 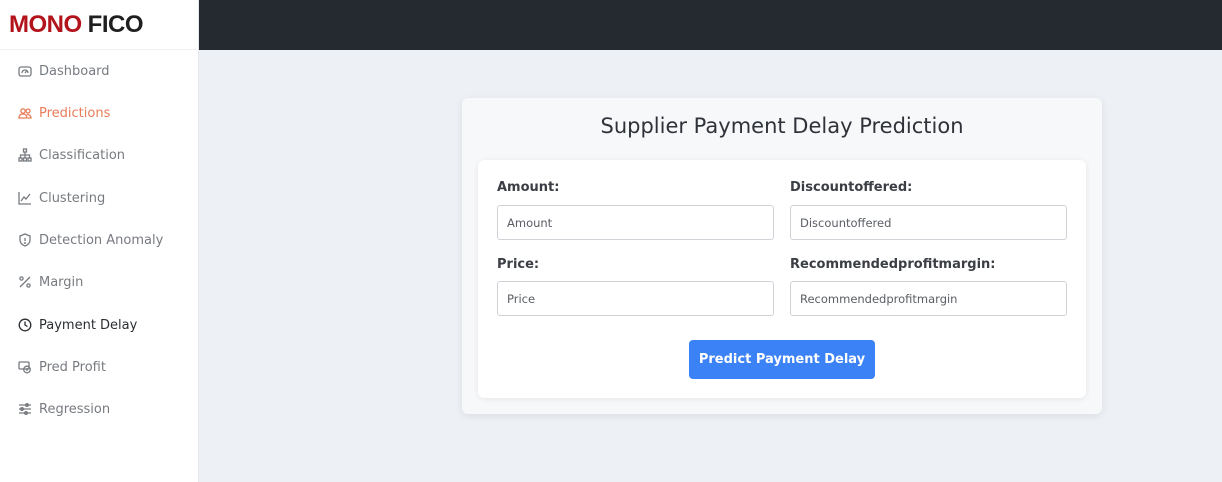 What do you see at coordinates (851, 187) in the screenshot?
I see `discountoffered-label: Discountoffered:` at bounding box center [851, 187].